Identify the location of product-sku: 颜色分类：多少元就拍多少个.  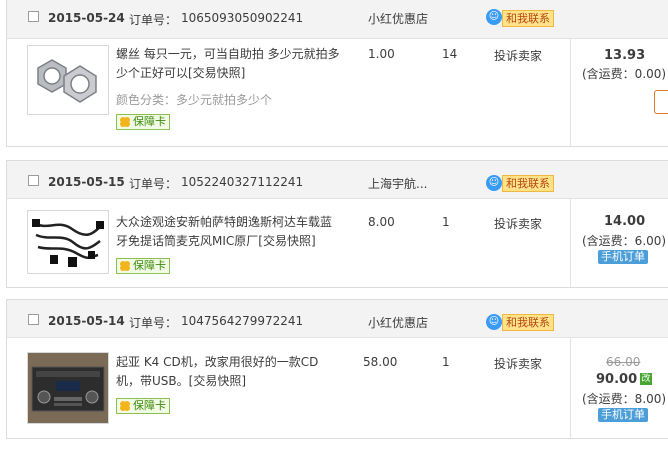
(194, 100).